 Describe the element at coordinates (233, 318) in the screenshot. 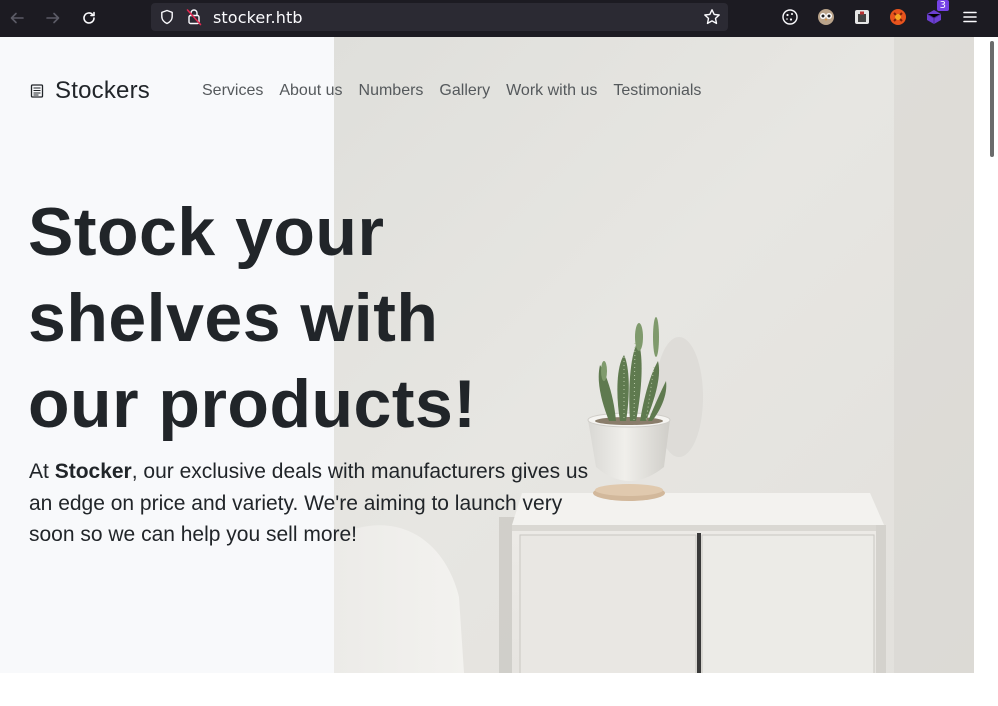

I see `headline-line: shelves with` at that location.